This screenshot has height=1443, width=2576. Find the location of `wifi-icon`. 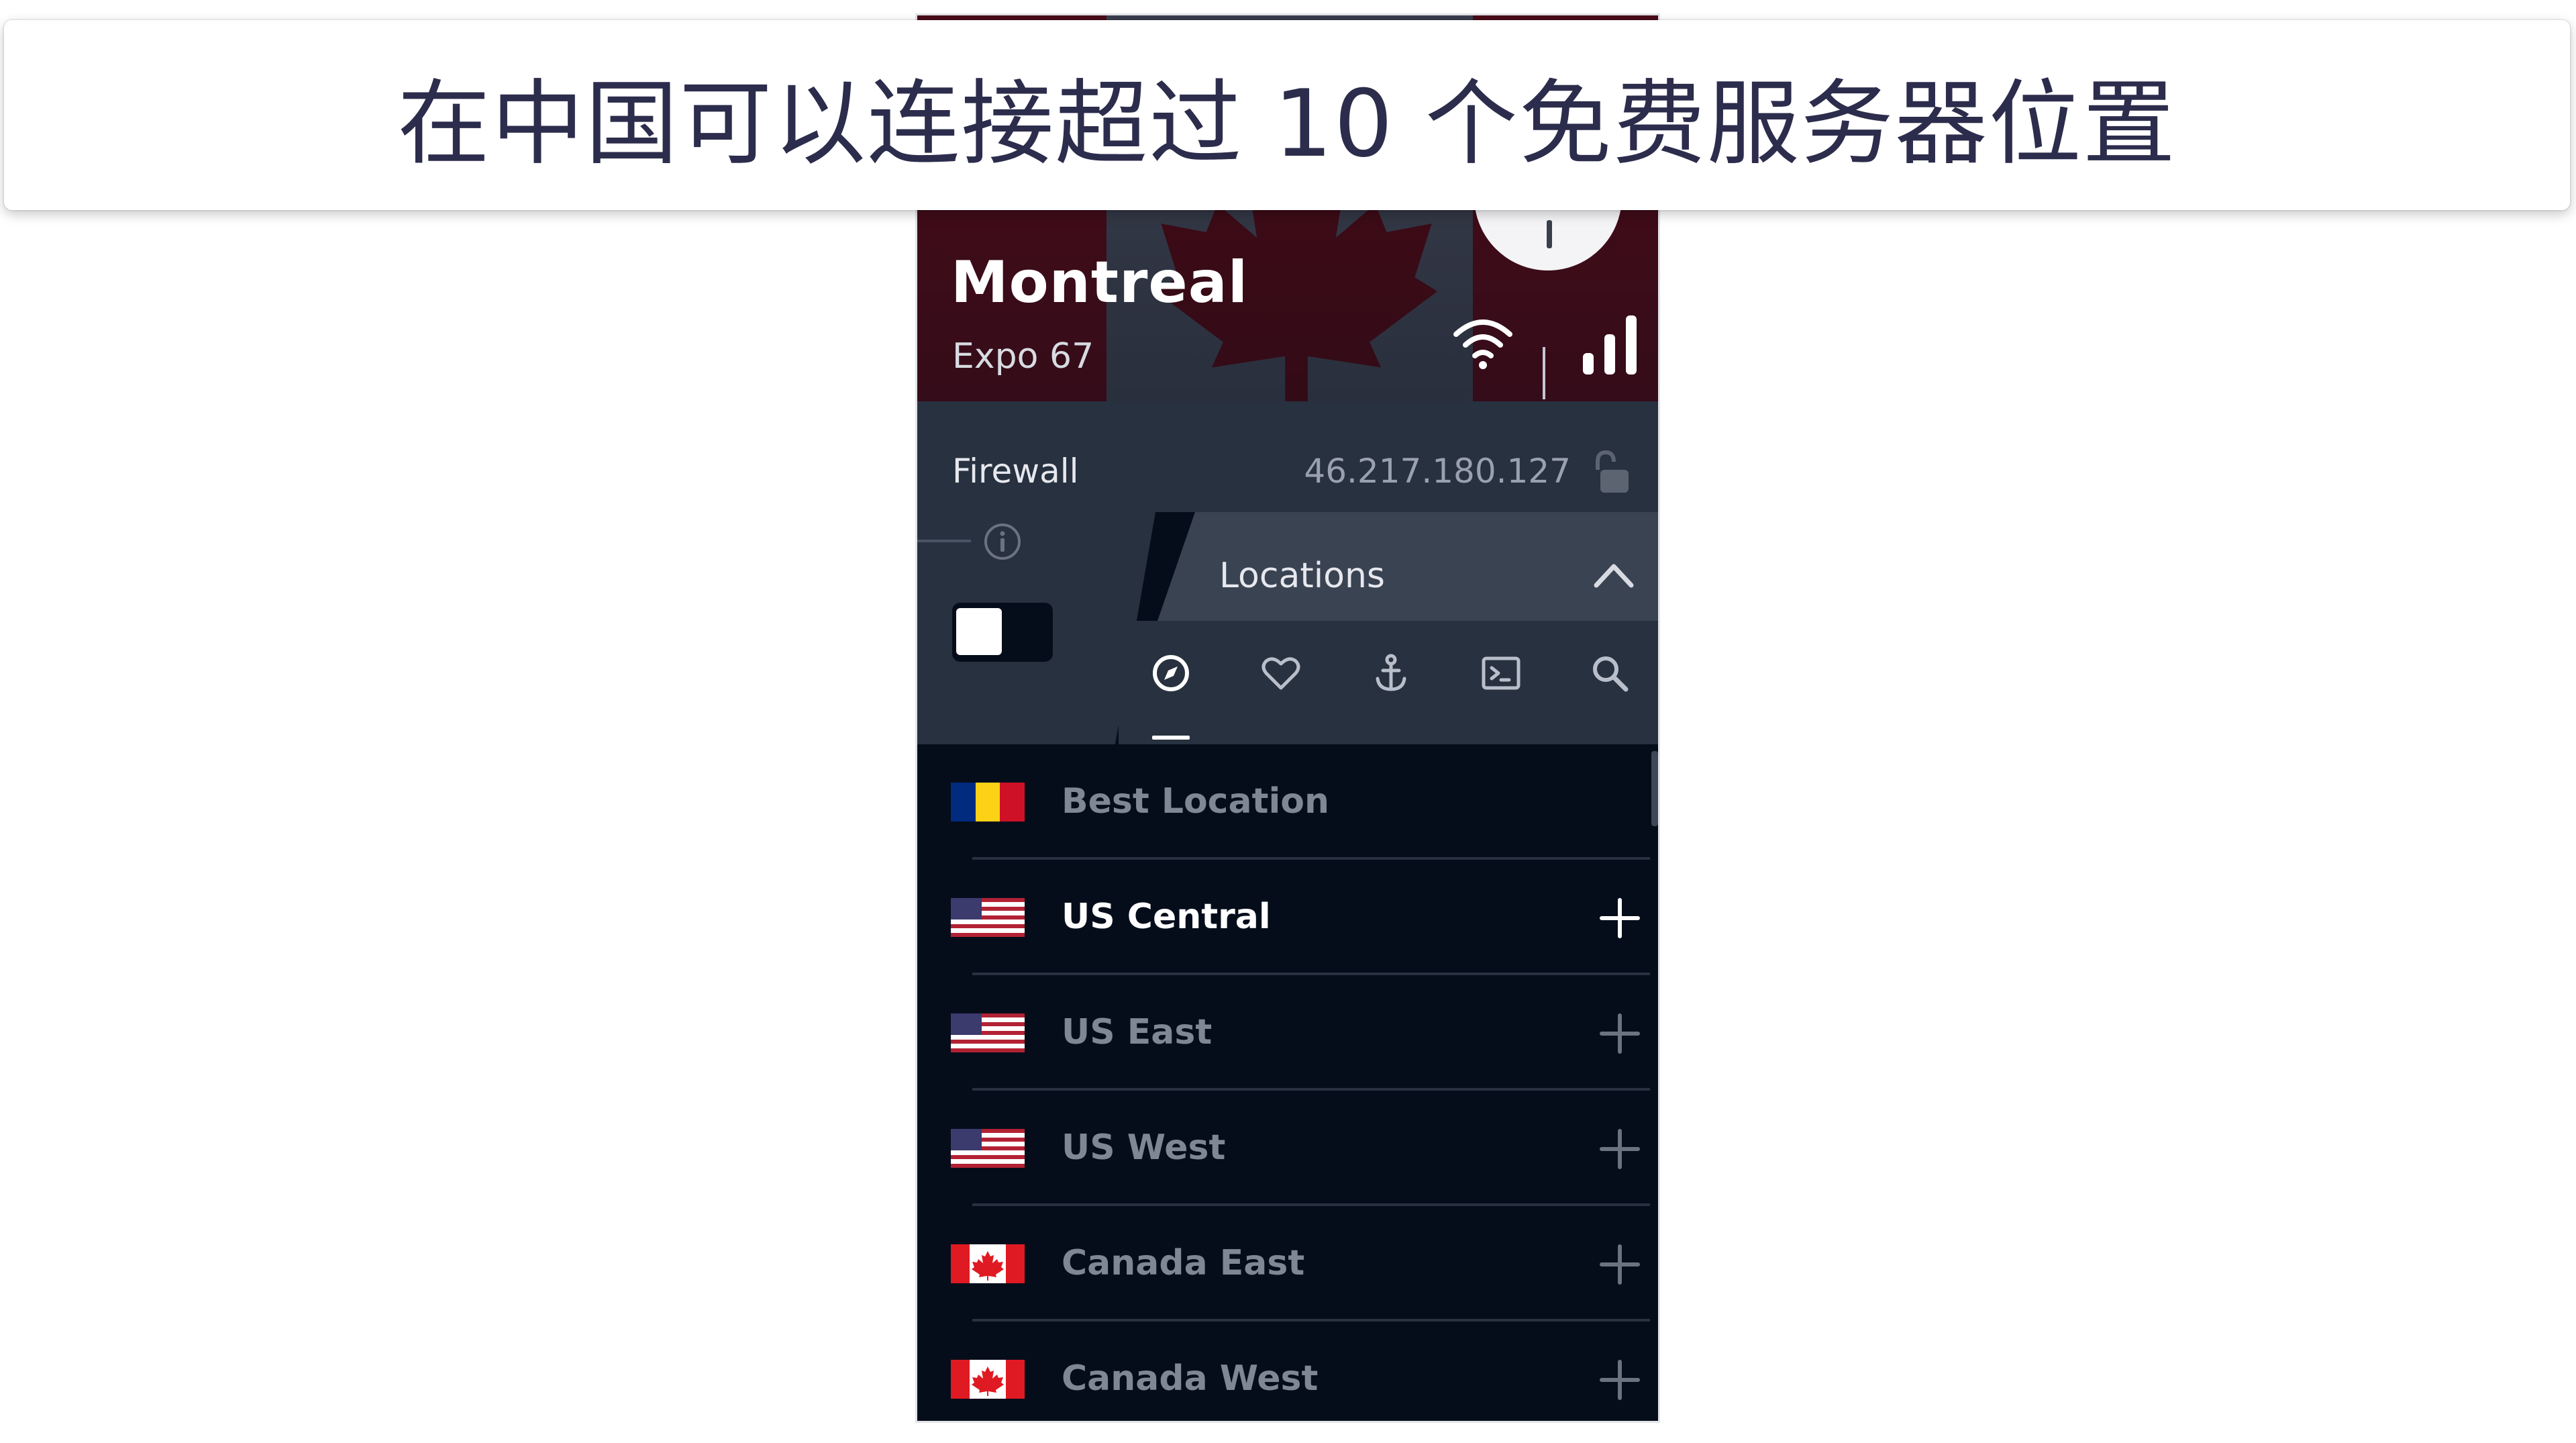

wifi-icon is located at coordinates (1482, 344).